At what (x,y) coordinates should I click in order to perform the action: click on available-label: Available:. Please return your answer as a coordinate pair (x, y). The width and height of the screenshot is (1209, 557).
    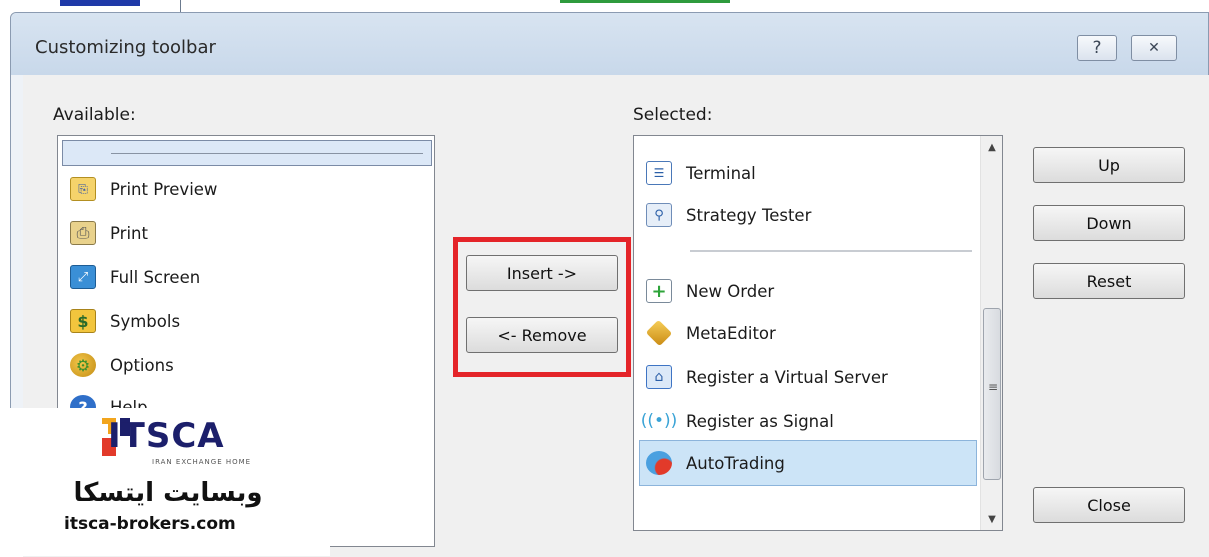
    Looking at the image, I should click on (94, 115).